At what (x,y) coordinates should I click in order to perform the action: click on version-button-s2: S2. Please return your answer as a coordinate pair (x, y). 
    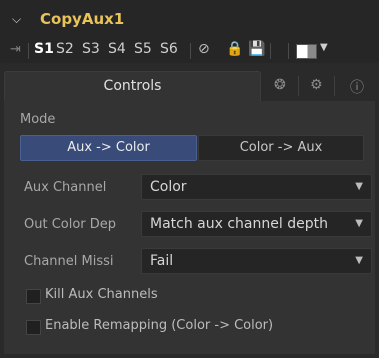
    Looking at the image, I should click on (65, 49).